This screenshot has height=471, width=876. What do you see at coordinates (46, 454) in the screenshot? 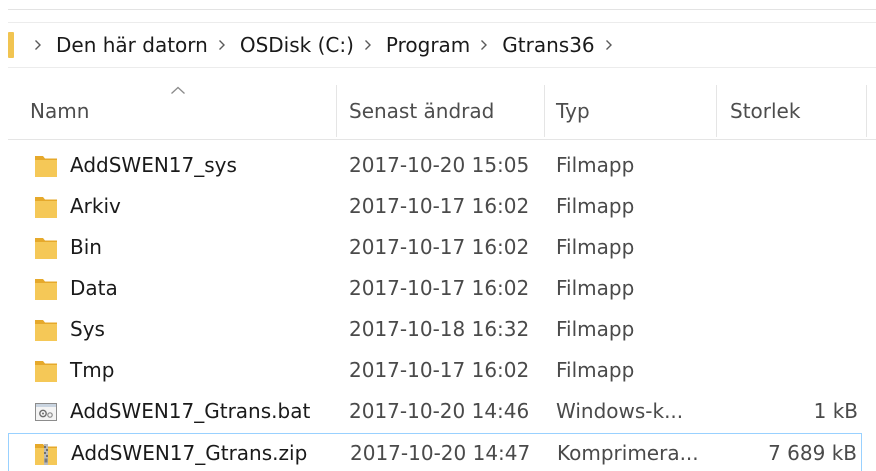
I see `zip-file-icon` at bounding box center [46, 454].